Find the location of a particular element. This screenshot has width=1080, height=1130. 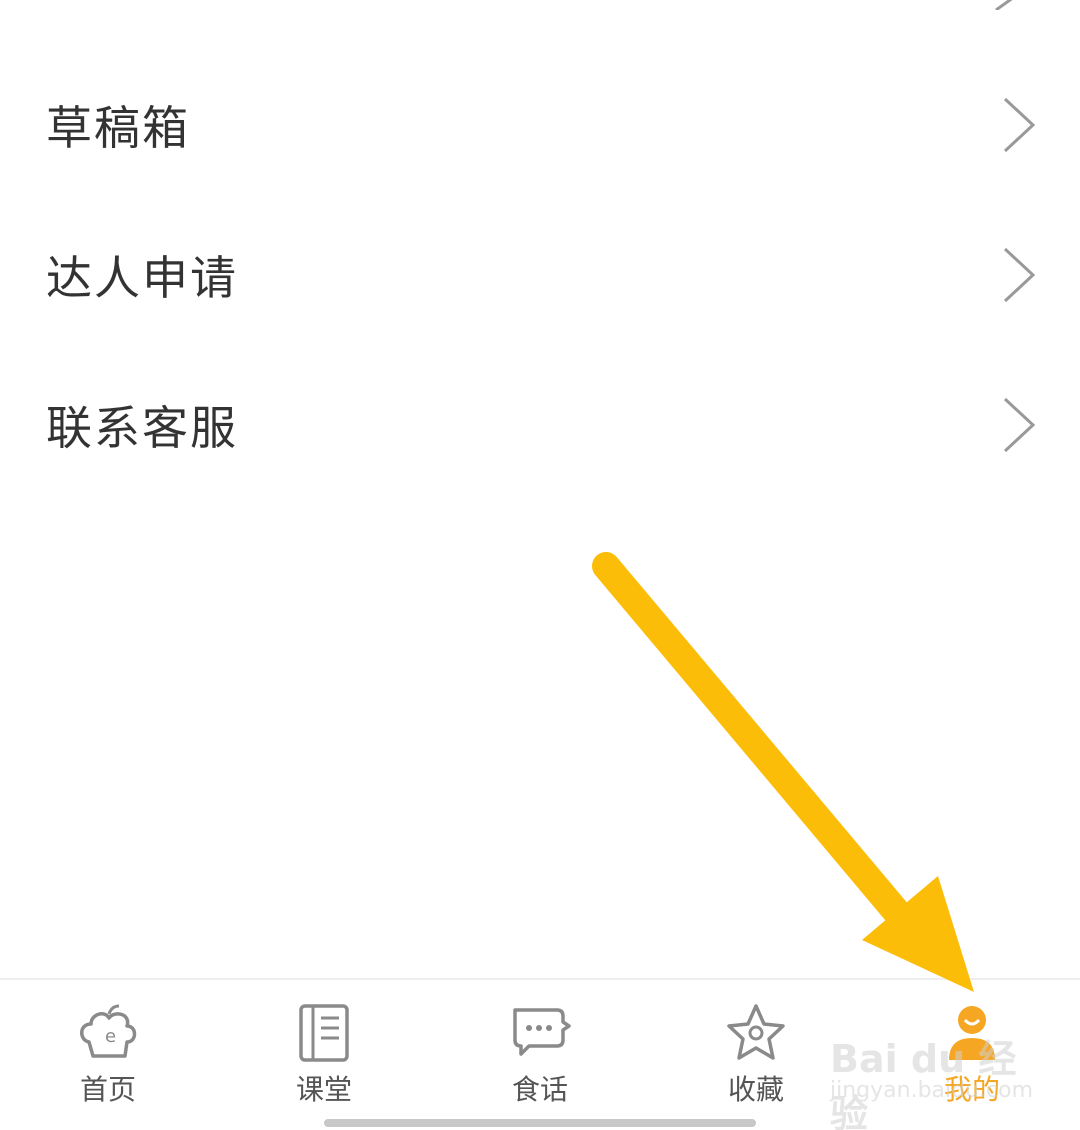

menu-item-label: 联系客服 is located at coordinates (142, 428).